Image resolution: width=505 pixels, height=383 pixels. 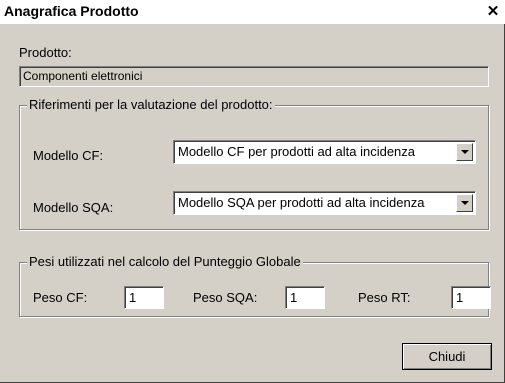 What do you see at coordinates (60, 297) in the screenshot?
I see `weight-cf-label: Peso CF:` at bounding box center [60, 297].